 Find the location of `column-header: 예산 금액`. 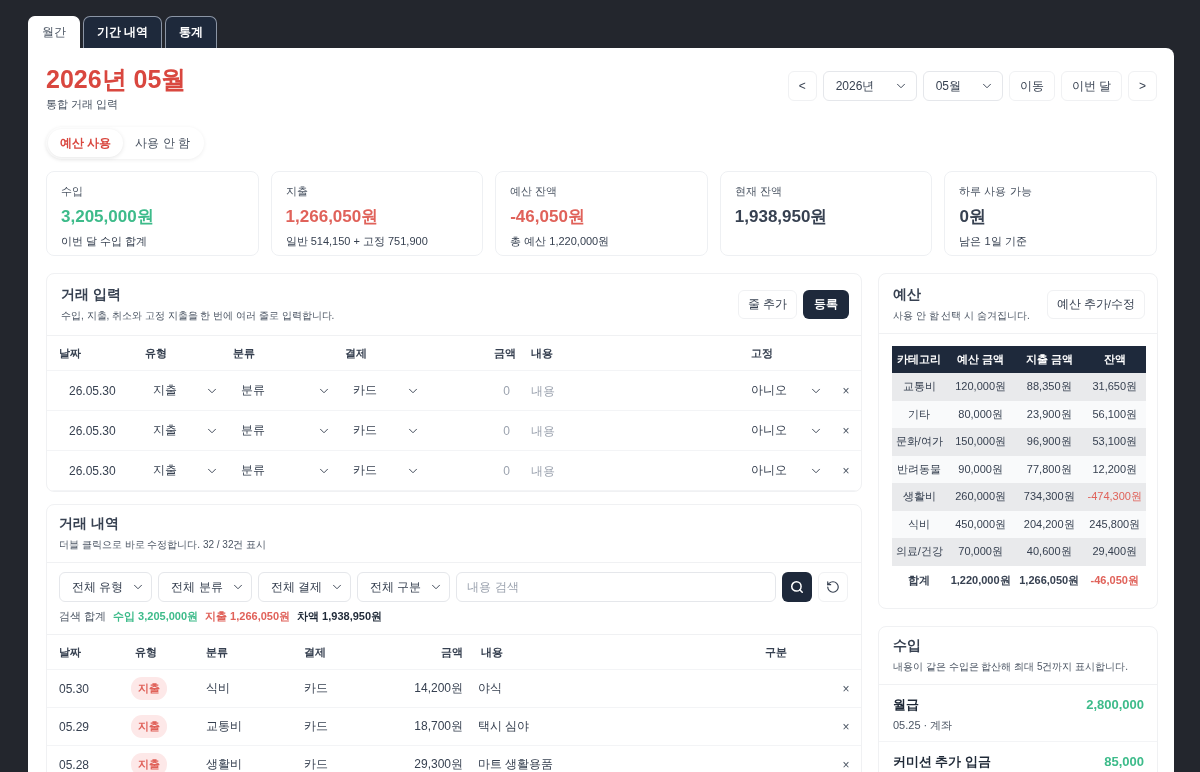

column-header: 예산 금액 is located at coordinates (980, 359).